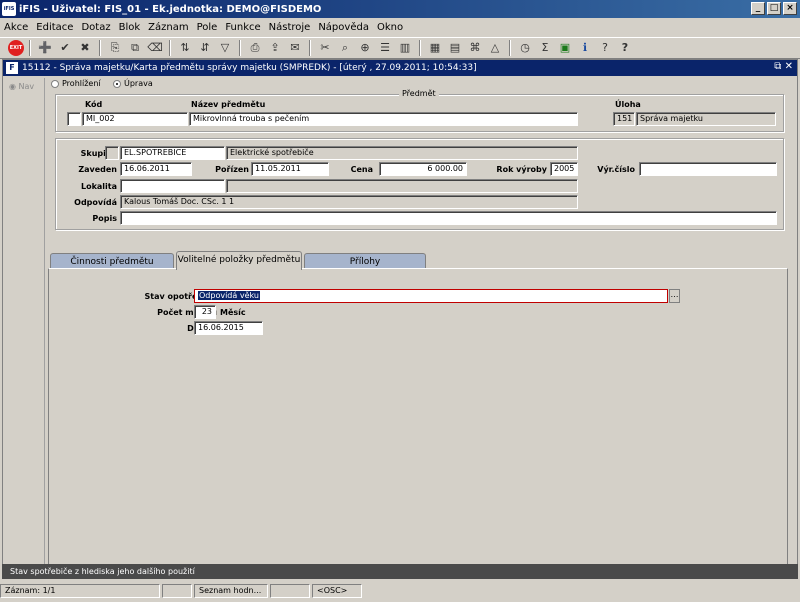 This screenshot has width=800, height=602. I want to click on uloha-label: Úloha, so click(628, 104).